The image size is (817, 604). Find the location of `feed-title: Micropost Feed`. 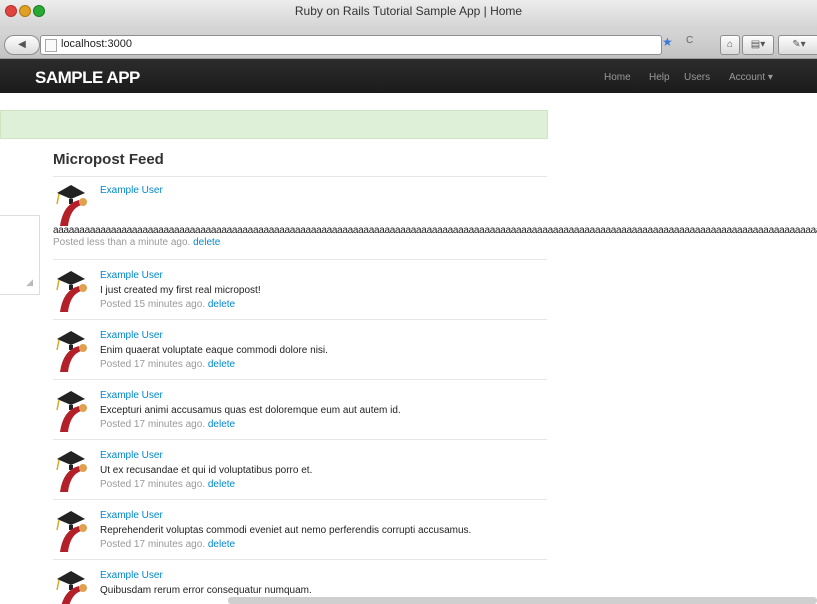

feed-title: Micropost Feed is located at coordinates (108, 159).